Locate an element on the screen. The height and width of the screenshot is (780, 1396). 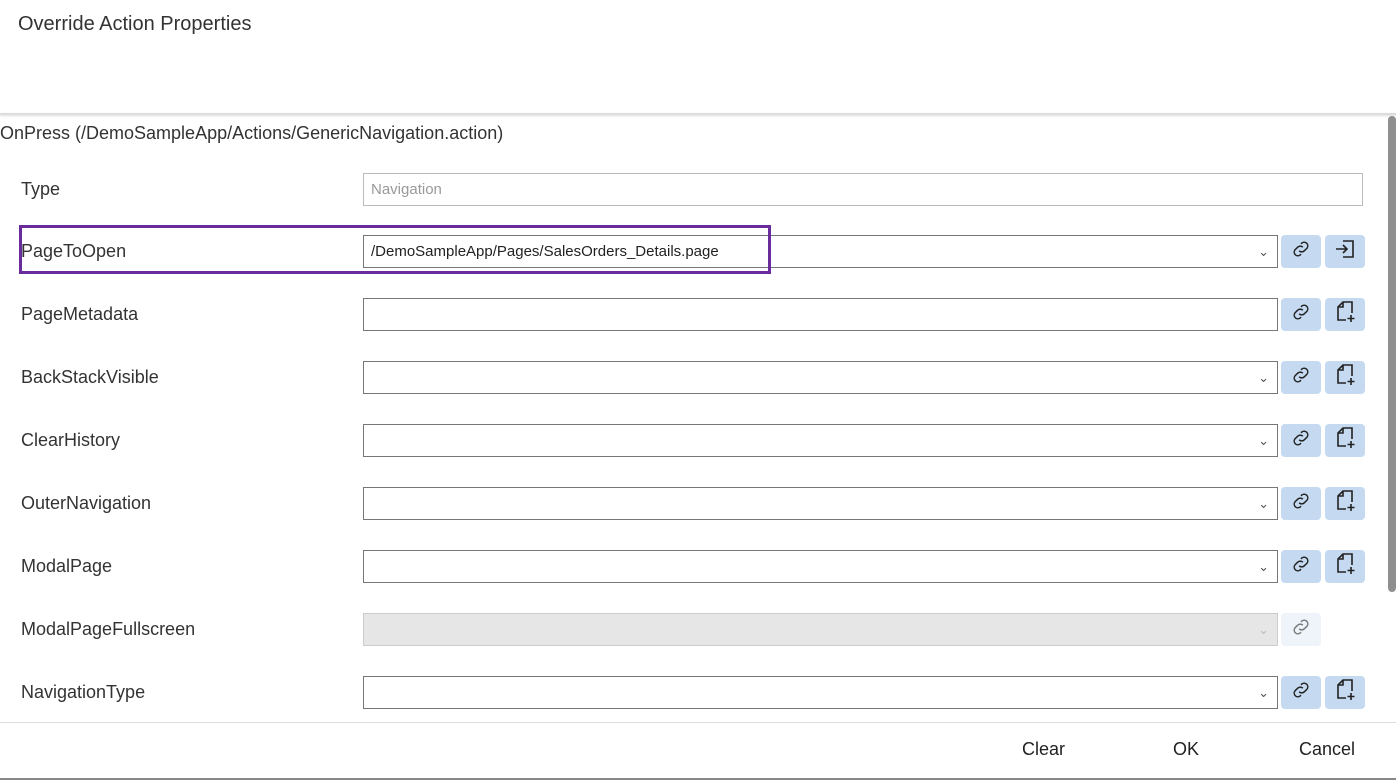
row-select is located at coordinates (820, 314).